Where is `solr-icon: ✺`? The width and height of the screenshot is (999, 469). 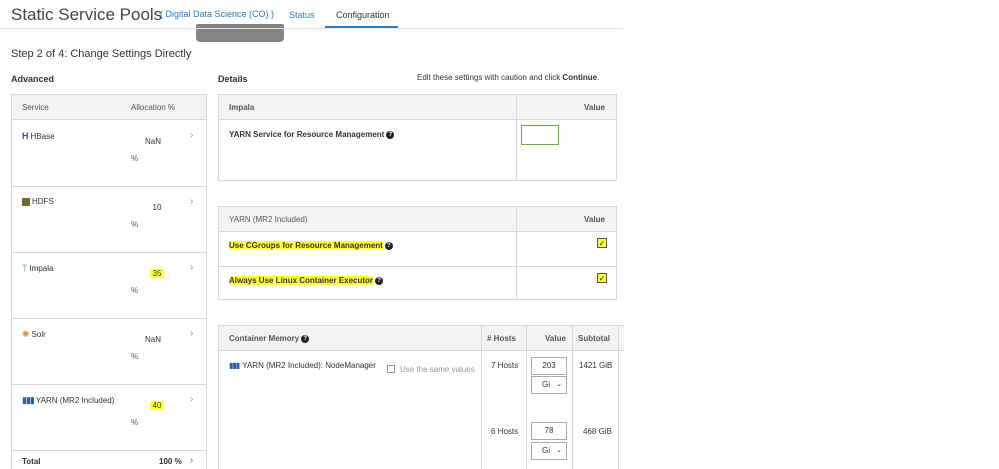
solr-icon: ✺ is located at coordinates (26, 334).